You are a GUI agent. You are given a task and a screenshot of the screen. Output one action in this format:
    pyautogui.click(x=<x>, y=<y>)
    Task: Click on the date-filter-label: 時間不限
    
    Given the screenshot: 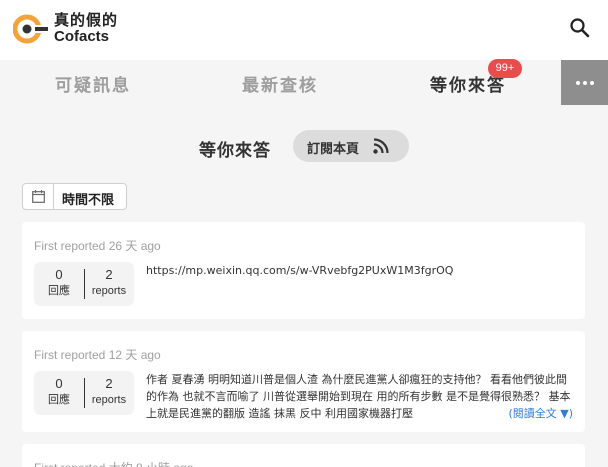 What is the action you would take?
    pyautogui.click(x=88, y=200)
    